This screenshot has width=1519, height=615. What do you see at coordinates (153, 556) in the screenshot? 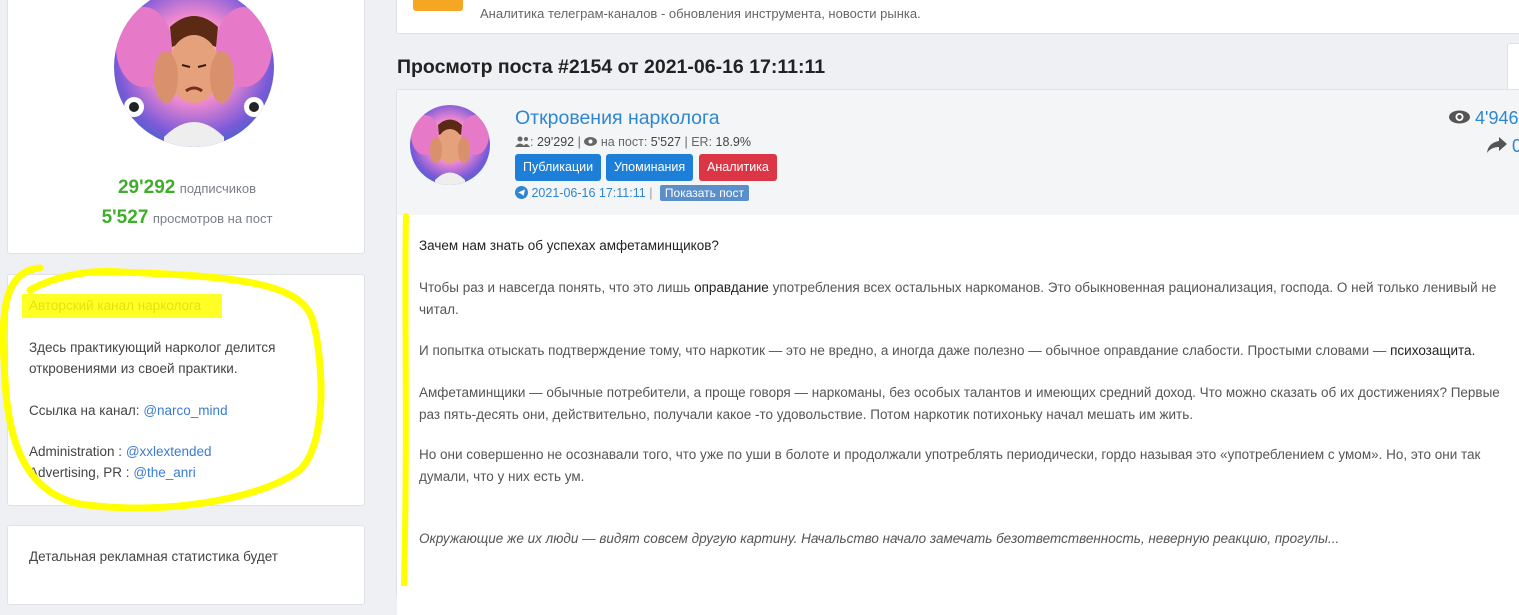
I see `ads-stats-text: Детальная рекламная статистика будет` at bounding box center [153, 556].